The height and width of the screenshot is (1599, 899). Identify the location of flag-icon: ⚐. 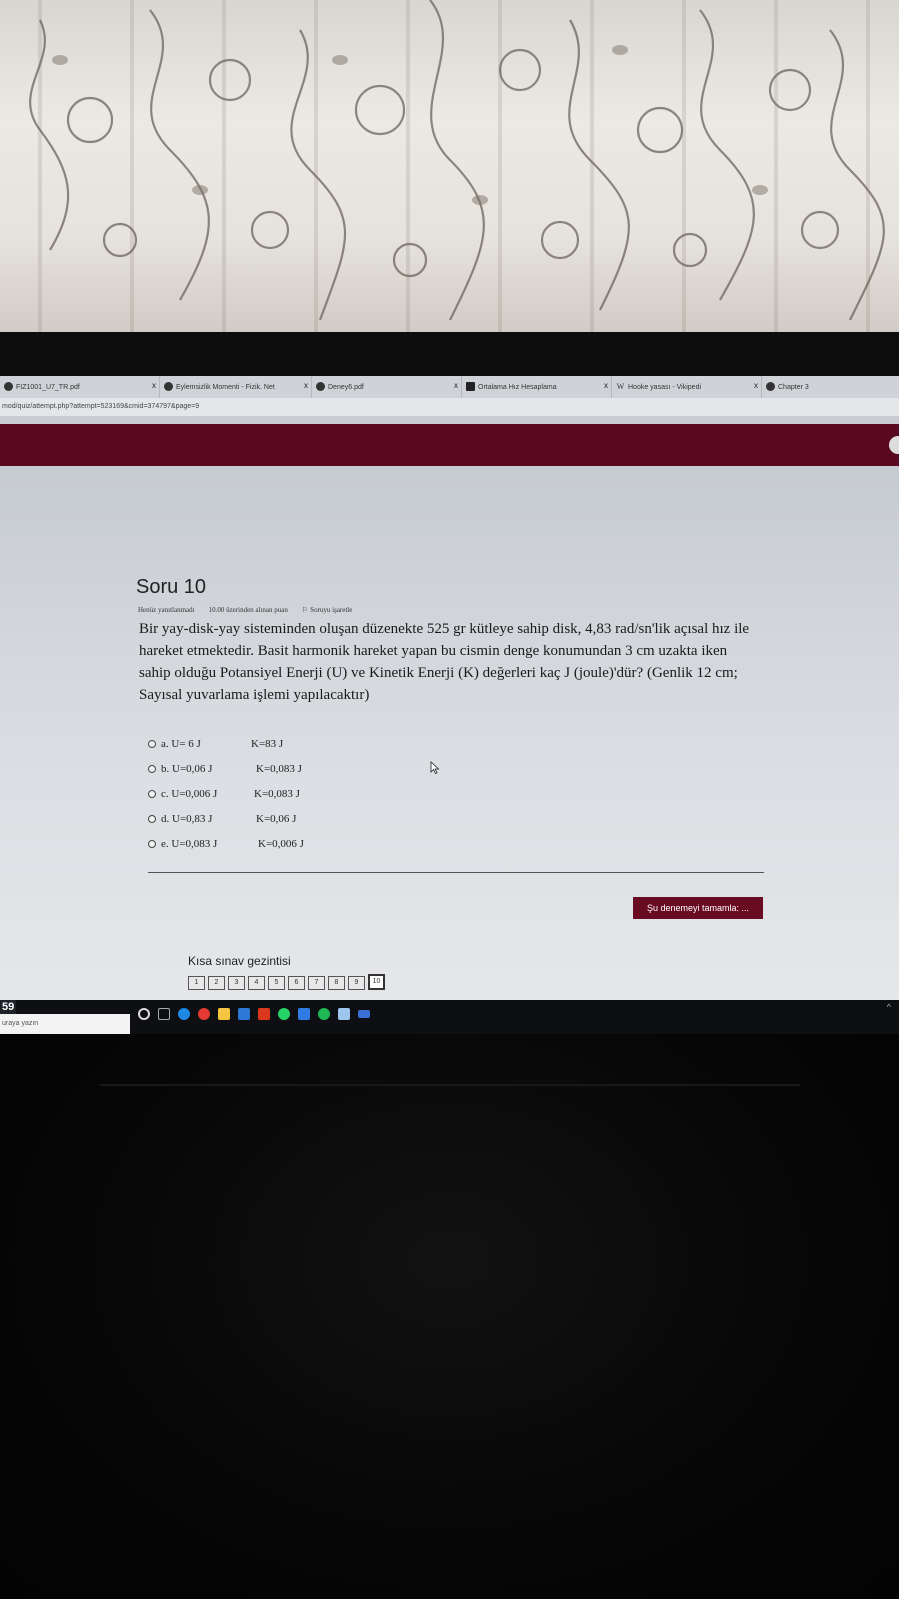
(305, 610).